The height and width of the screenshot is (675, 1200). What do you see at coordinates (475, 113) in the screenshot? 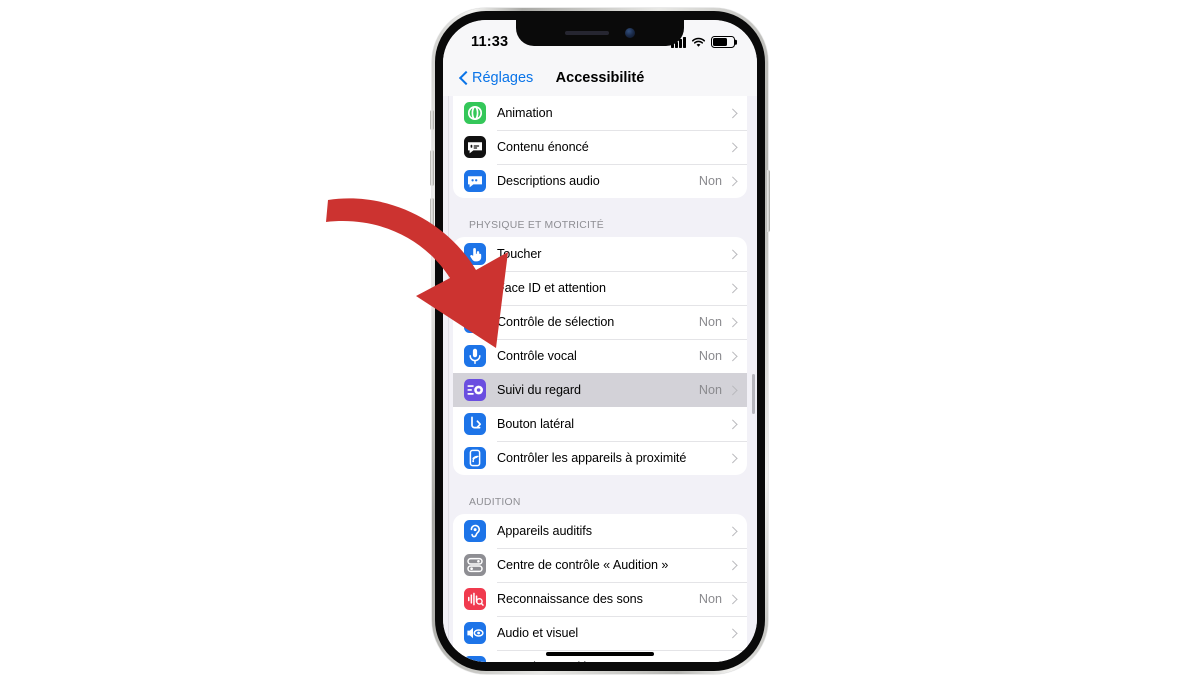
I see `motion-animation-icon` at bounding box center [475, 113].